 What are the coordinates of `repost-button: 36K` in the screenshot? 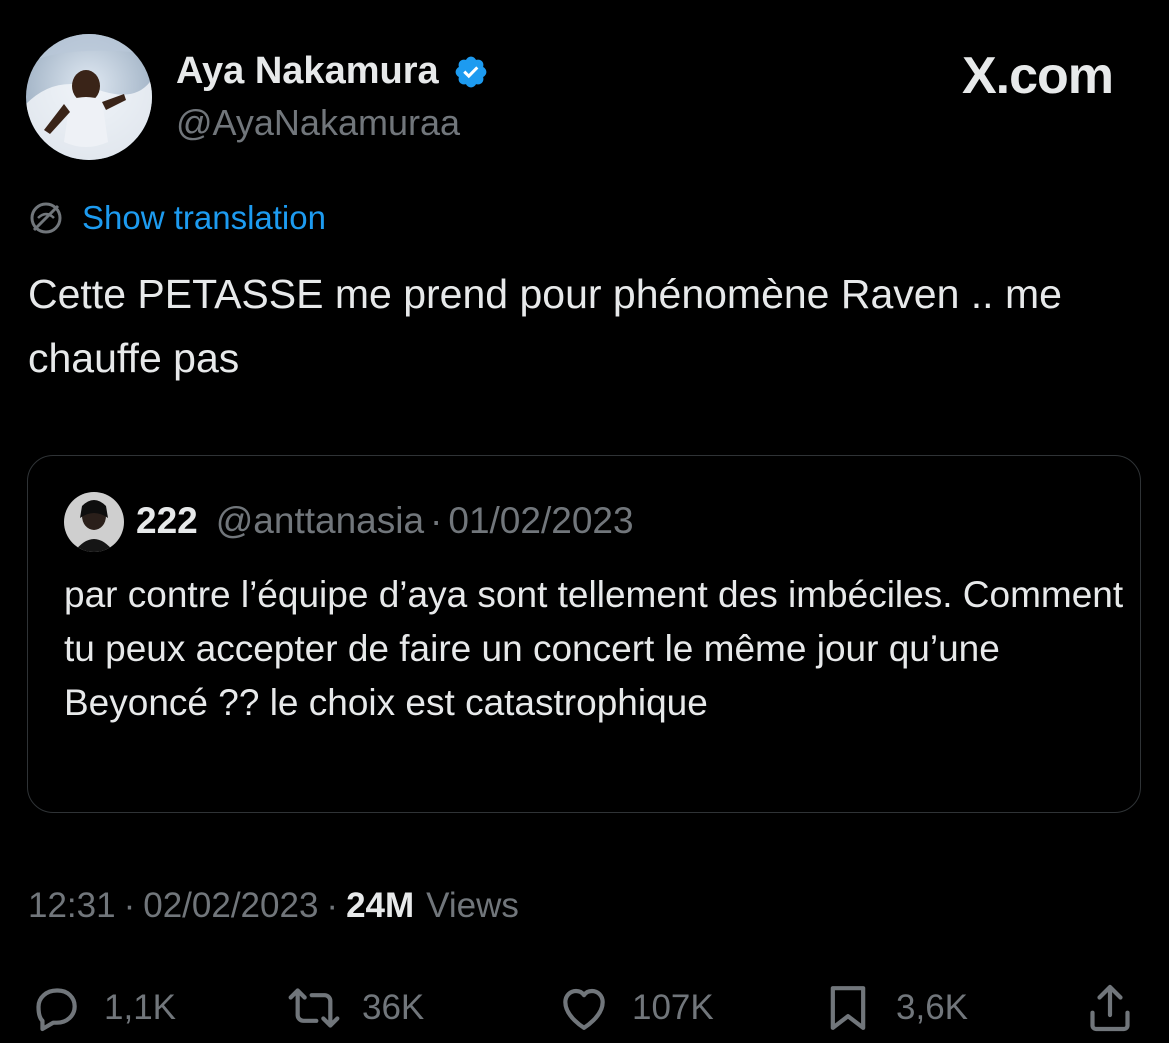 It's located at (355, 1008).